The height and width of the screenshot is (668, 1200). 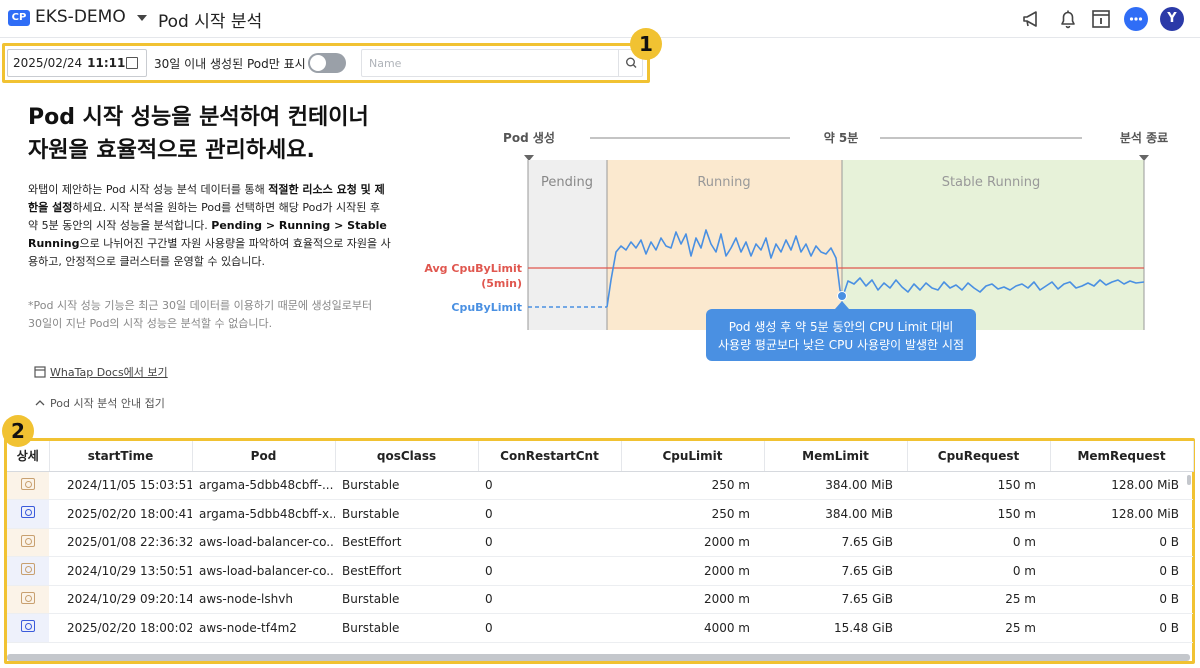 I want to click on column-header-cpulimit: CpuLimit, so click(x=693, y=456).